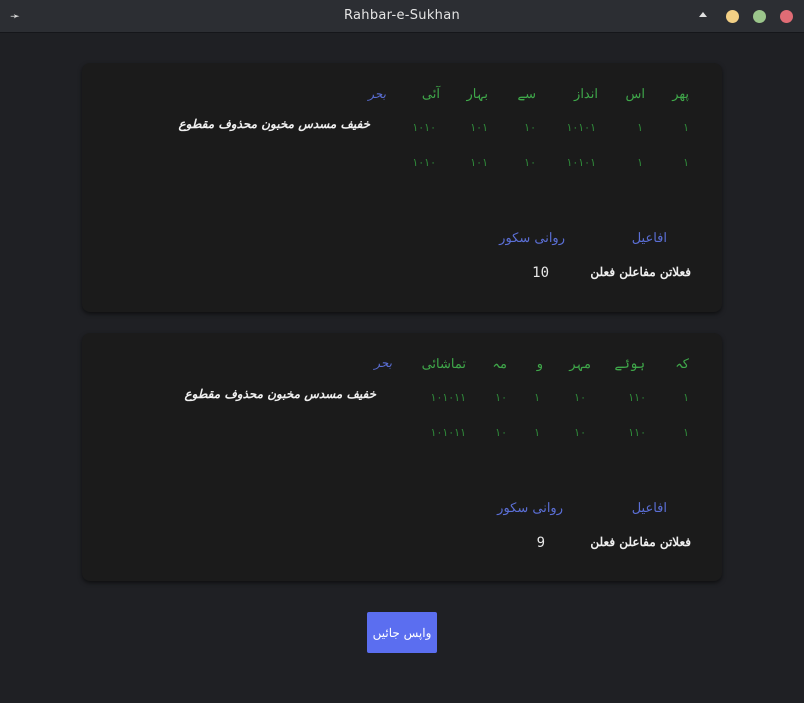 This screenshot has width=804, height=703. Describe the element at coordinates (732, 16) in the screenshot. I see `minimize-button` at that location.